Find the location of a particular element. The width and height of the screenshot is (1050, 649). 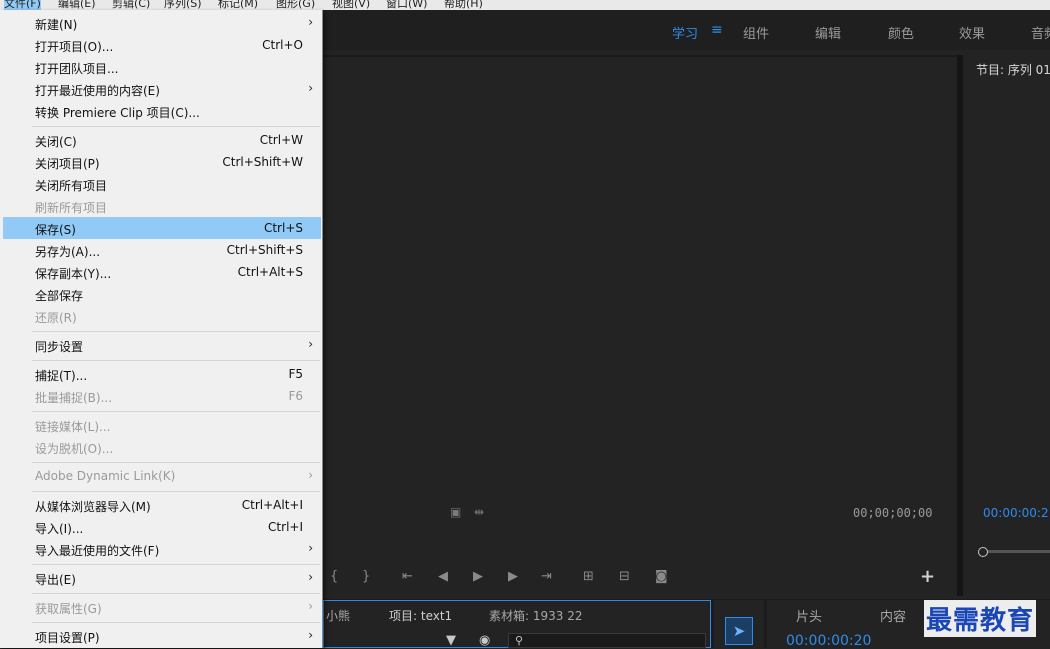

menu-item-label: 关闭所有项目 is located at coordinates (71, 186).